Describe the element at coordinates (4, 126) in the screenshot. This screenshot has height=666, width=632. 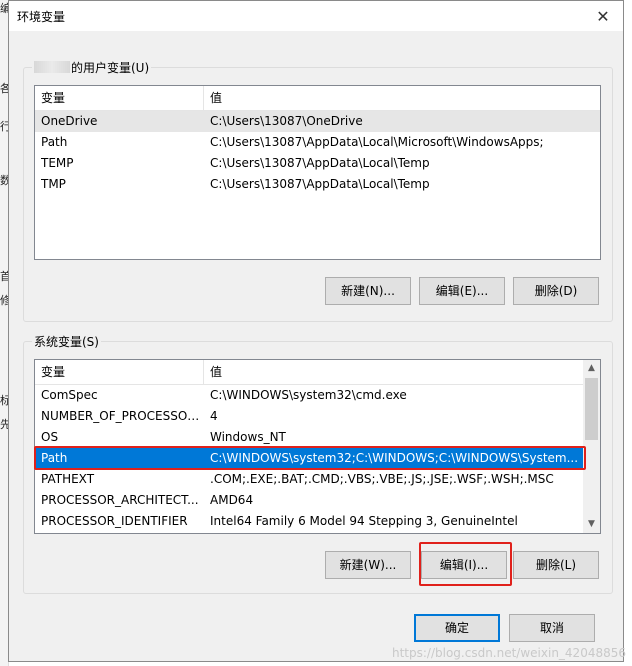
I see `background-text: 行` at that location.